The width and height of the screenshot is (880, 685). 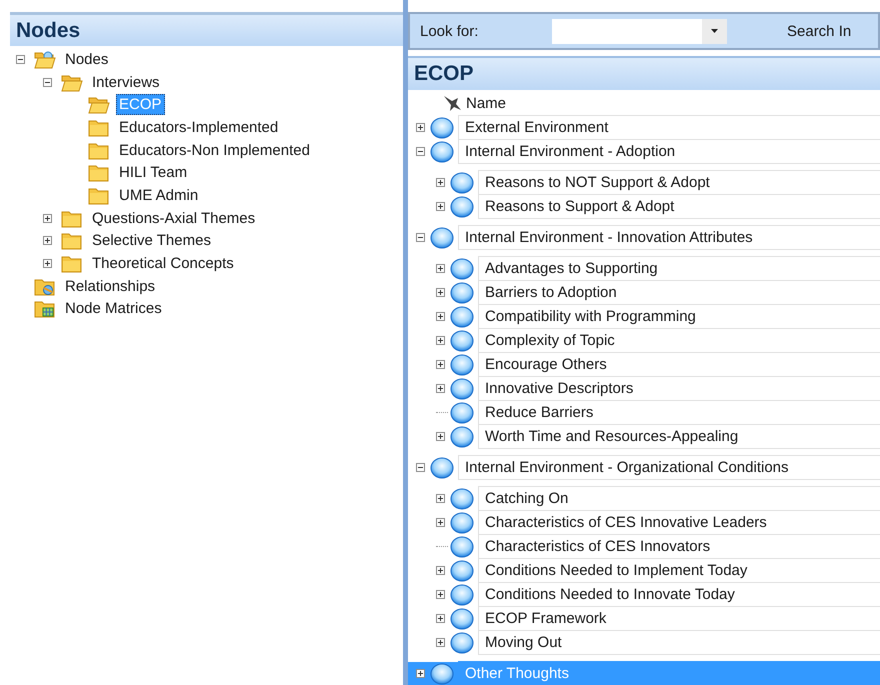 What do you see at coordinates (819, 31) in the screenshot?
I see `search-in-button: Search In` at bounding box center [819, 31].